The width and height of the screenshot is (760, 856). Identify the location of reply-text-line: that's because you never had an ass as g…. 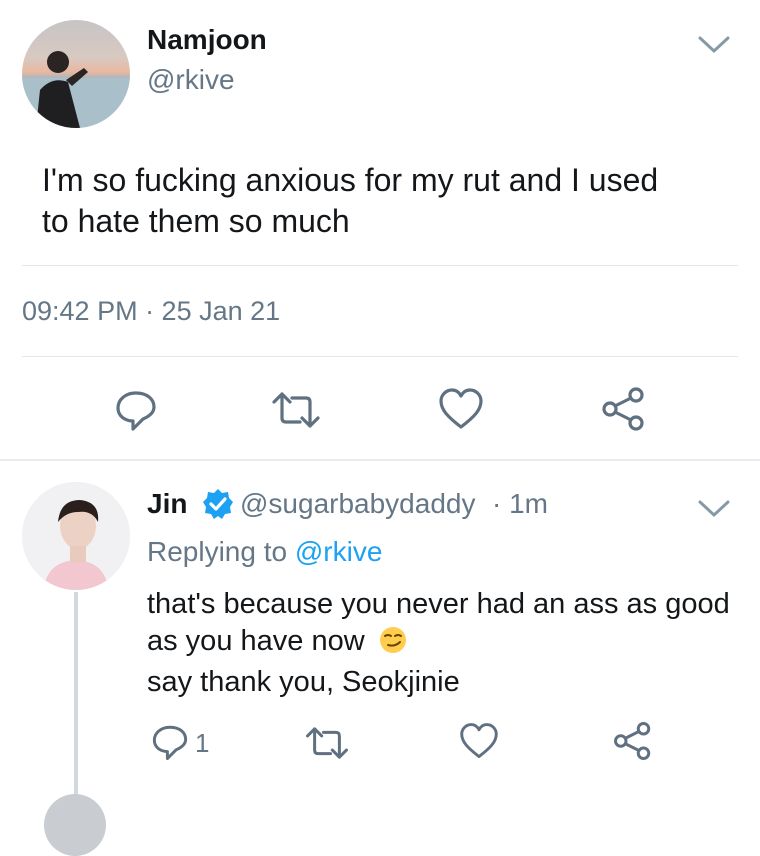
(438, 604).